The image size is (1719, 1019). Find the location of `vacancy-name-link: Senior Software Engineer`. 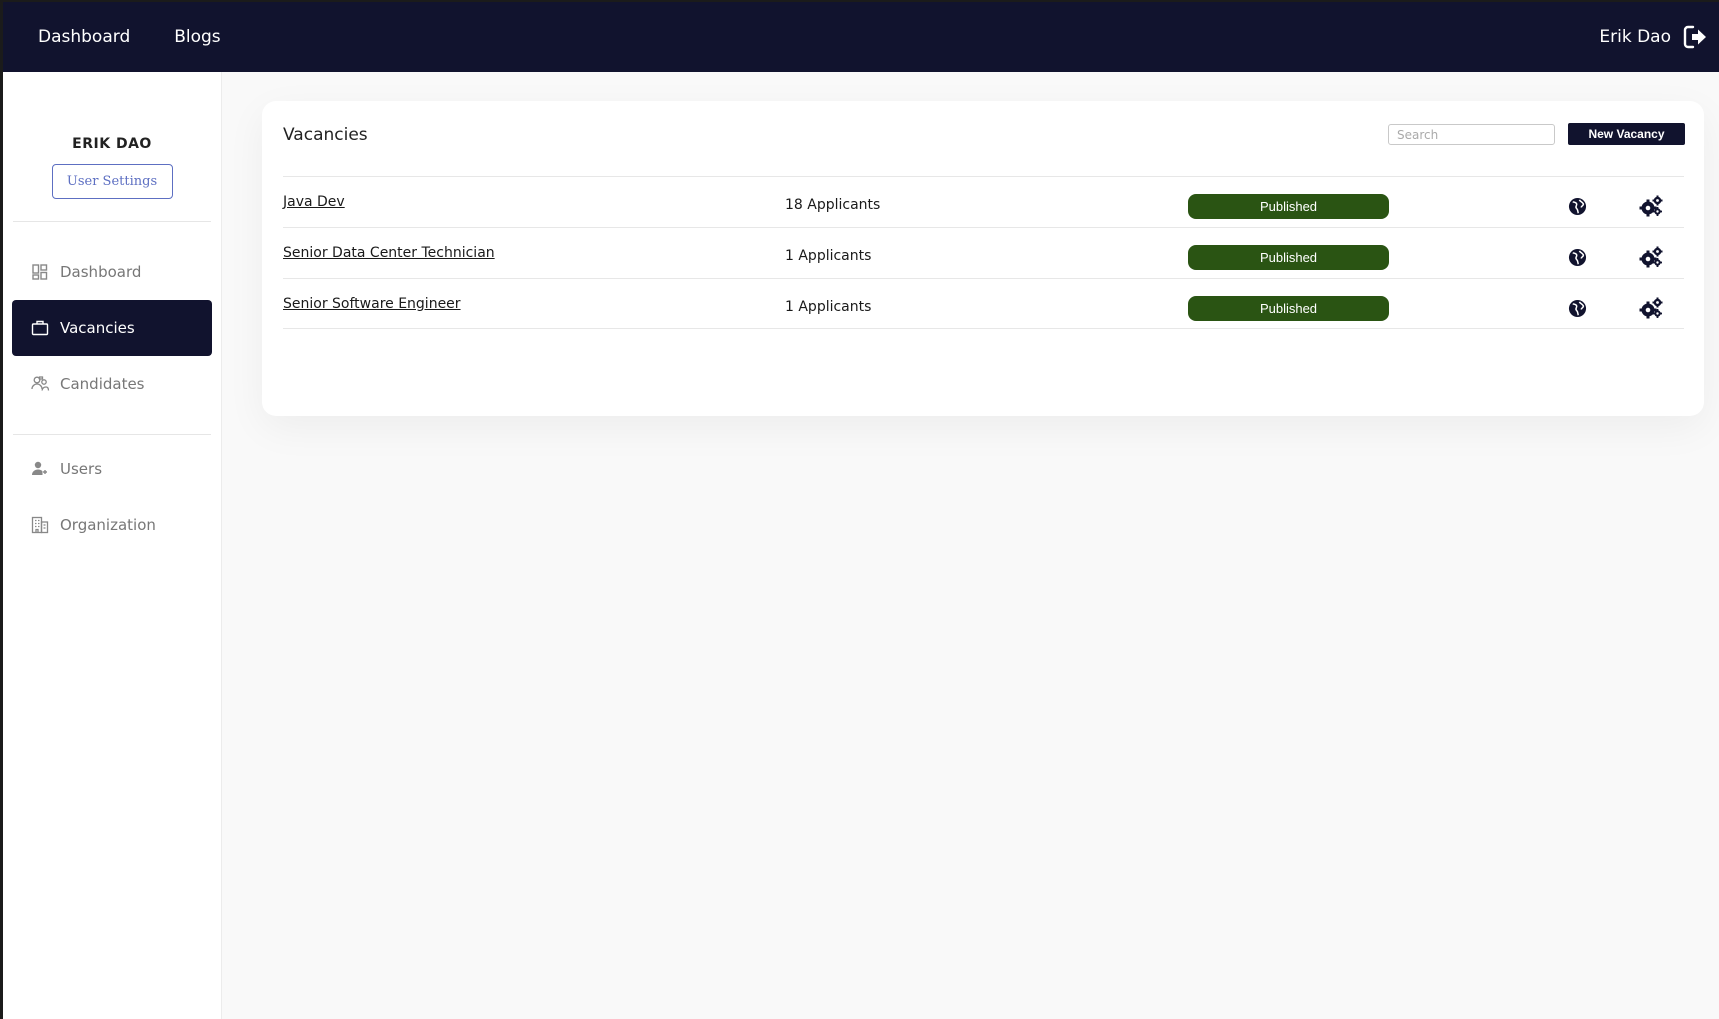

vacancy-name-link: Senior Software Engineer is located at coordinates (372, 304).